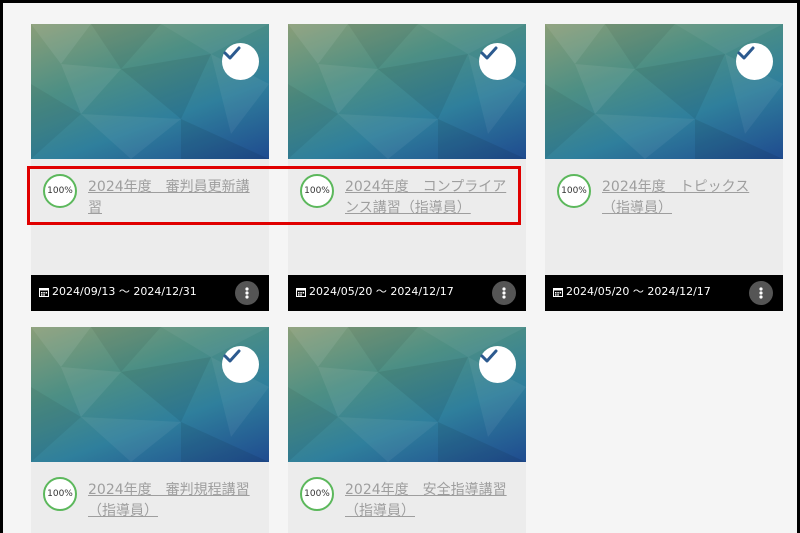 The height and width of the screenshot is (533, 800). Describe the element at coordinates (430, 198) in the screenshot. I see `course-title-link: 2024年度 コンプライアンス講習（指導員）` at that location.